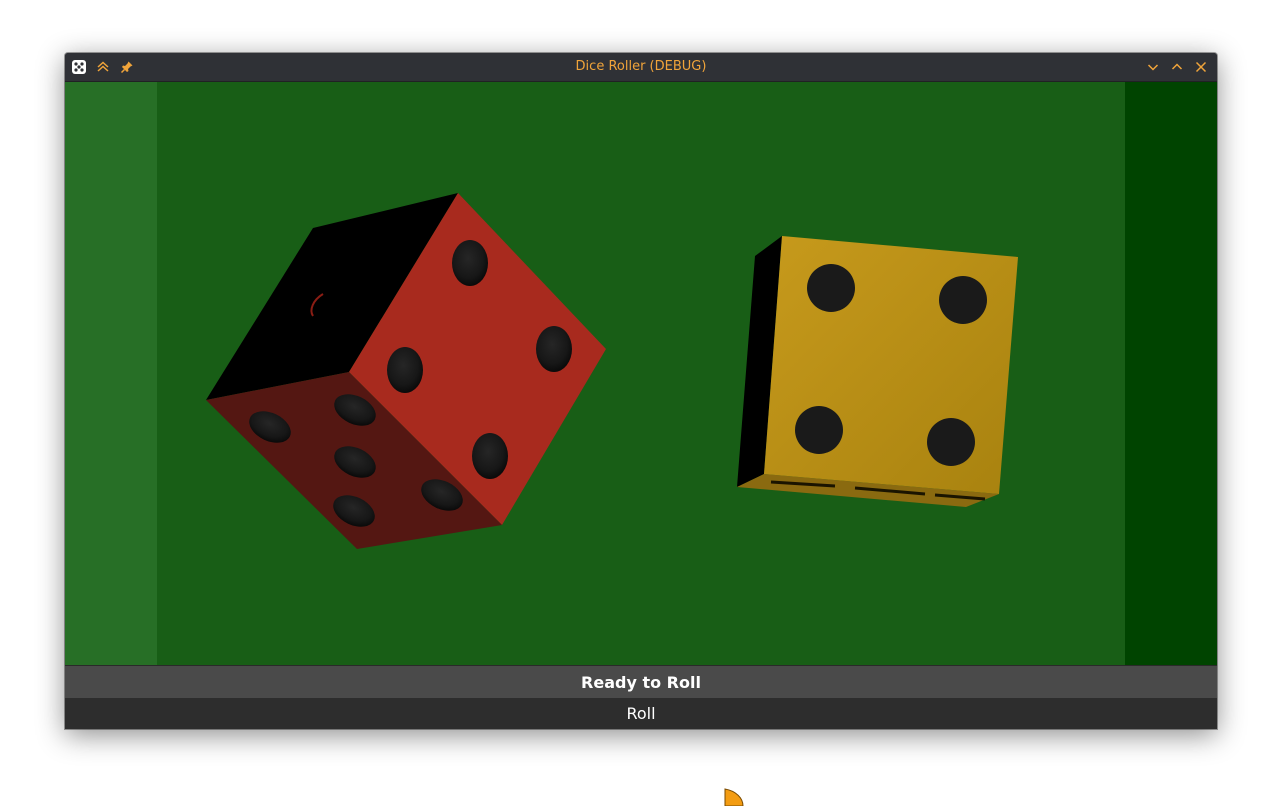 Image resolution: width=1282 pixels, height=811 pixels. What do you see at coordinates (735, 799) in the screenshot?
I see `mouse-cursor-icon` at bounding box center [735, 799].